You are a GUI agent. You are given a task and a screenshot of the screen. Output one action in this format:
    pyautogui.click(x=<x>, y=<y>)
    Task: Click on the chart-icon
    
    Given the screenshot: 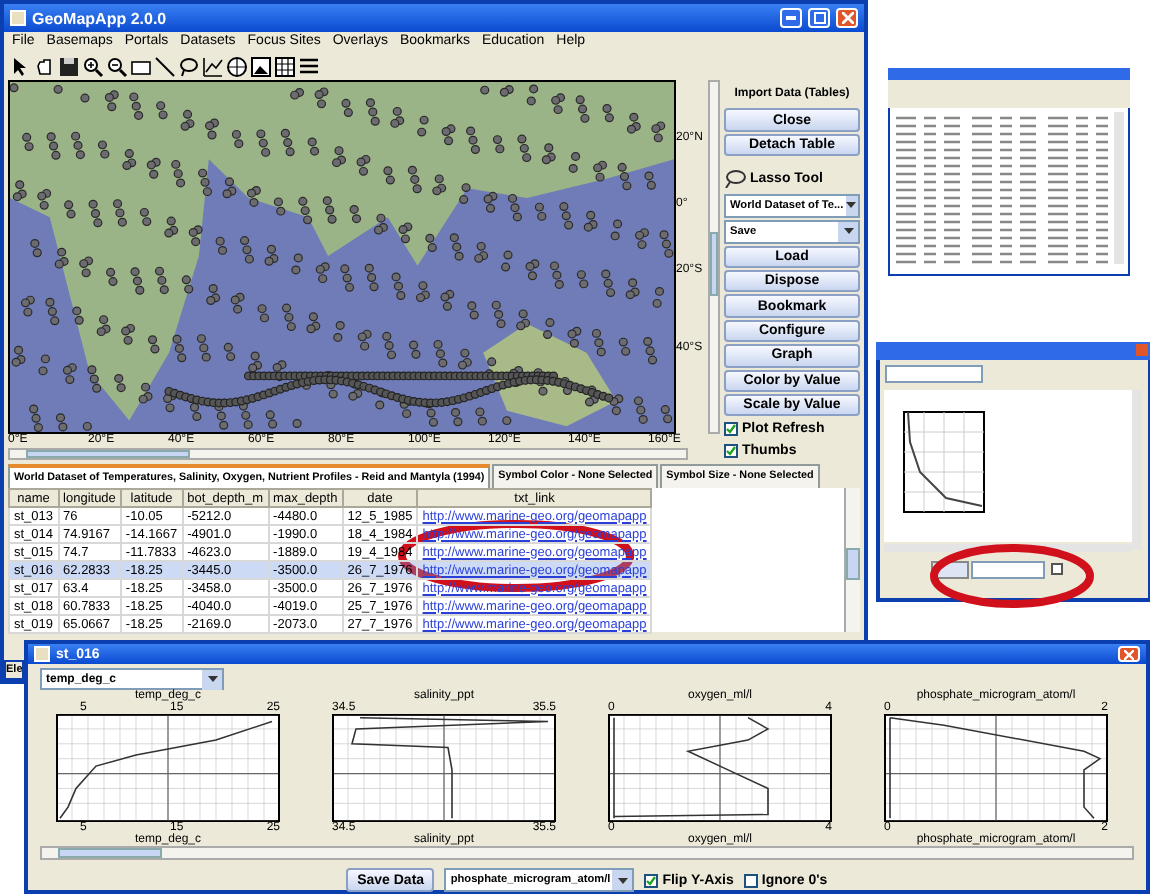 What is the action you would take?
    pyautogui.click(x=213, y=67)
    